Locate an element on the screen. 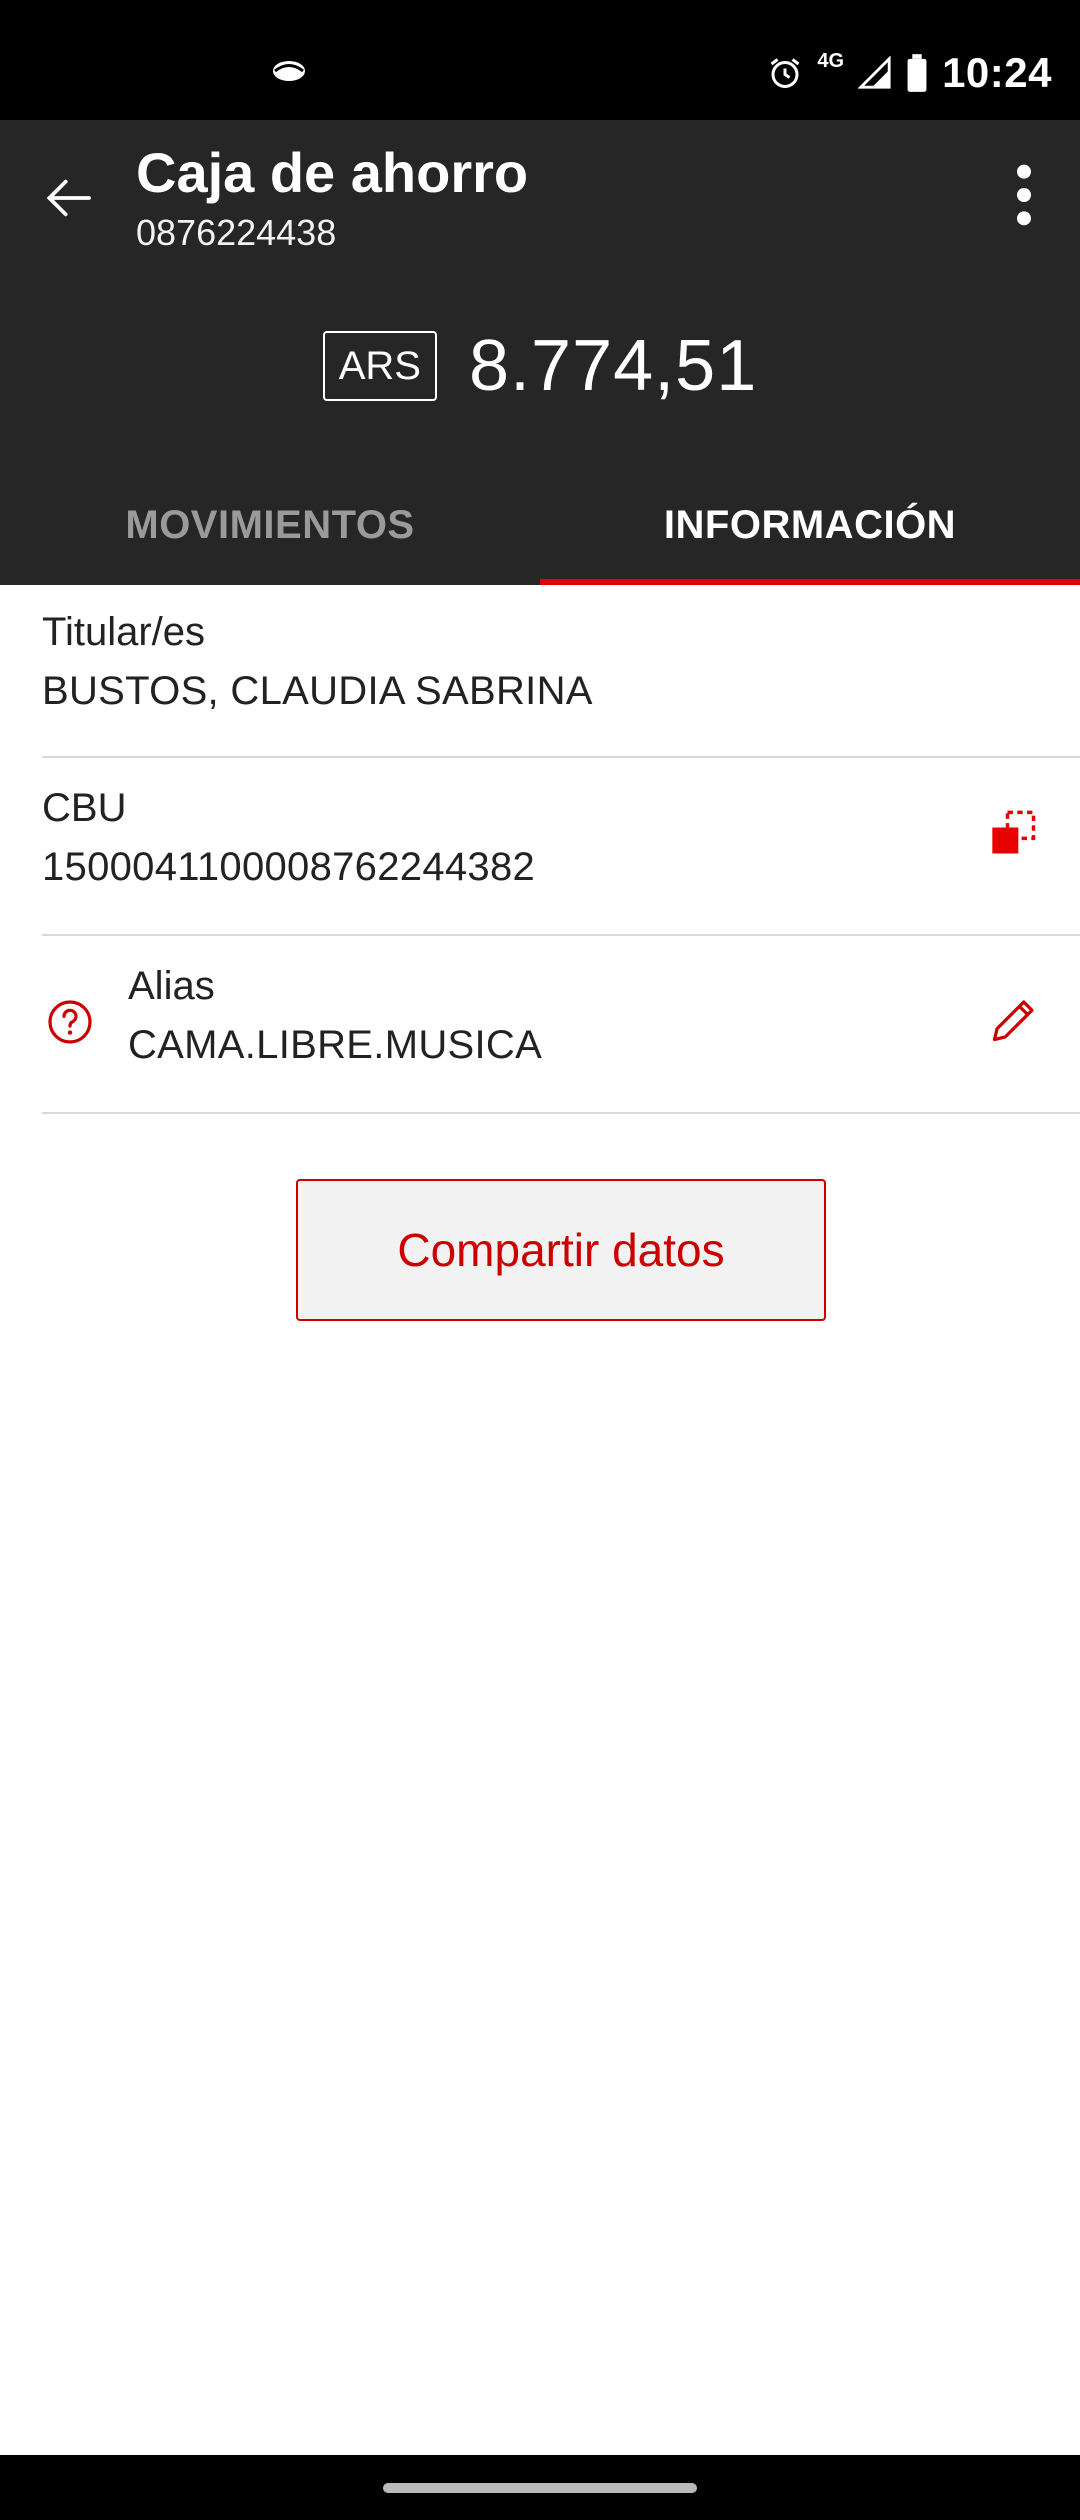  network-type: 4G is located at coordinates (831, 60).